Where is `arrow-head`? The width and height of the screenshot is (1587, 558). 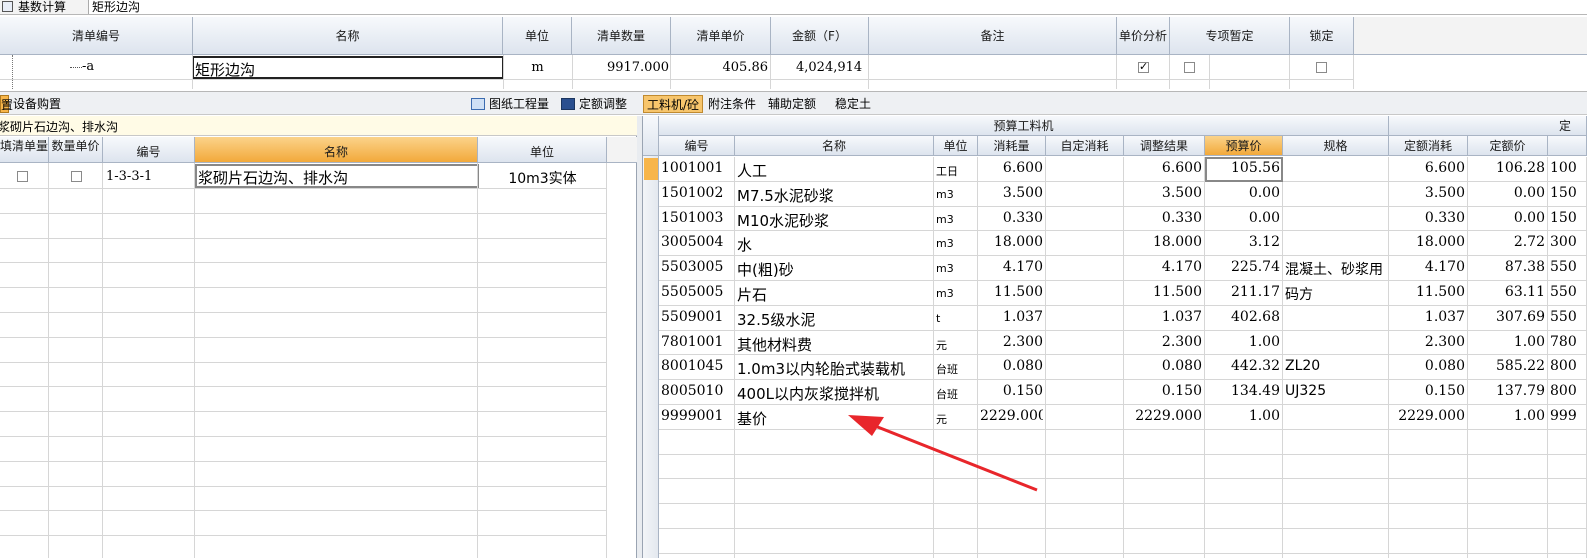 arrow-head is located at coordinates (866, 425).